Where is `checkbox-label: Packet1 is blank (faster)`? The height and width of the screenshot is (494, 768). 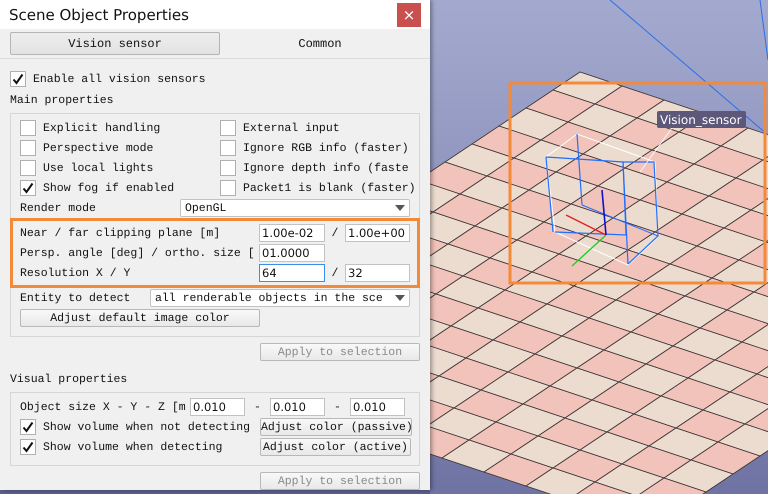
checkbox-label: Packet1 is blank (faster) is located at coordinates (329, 188).